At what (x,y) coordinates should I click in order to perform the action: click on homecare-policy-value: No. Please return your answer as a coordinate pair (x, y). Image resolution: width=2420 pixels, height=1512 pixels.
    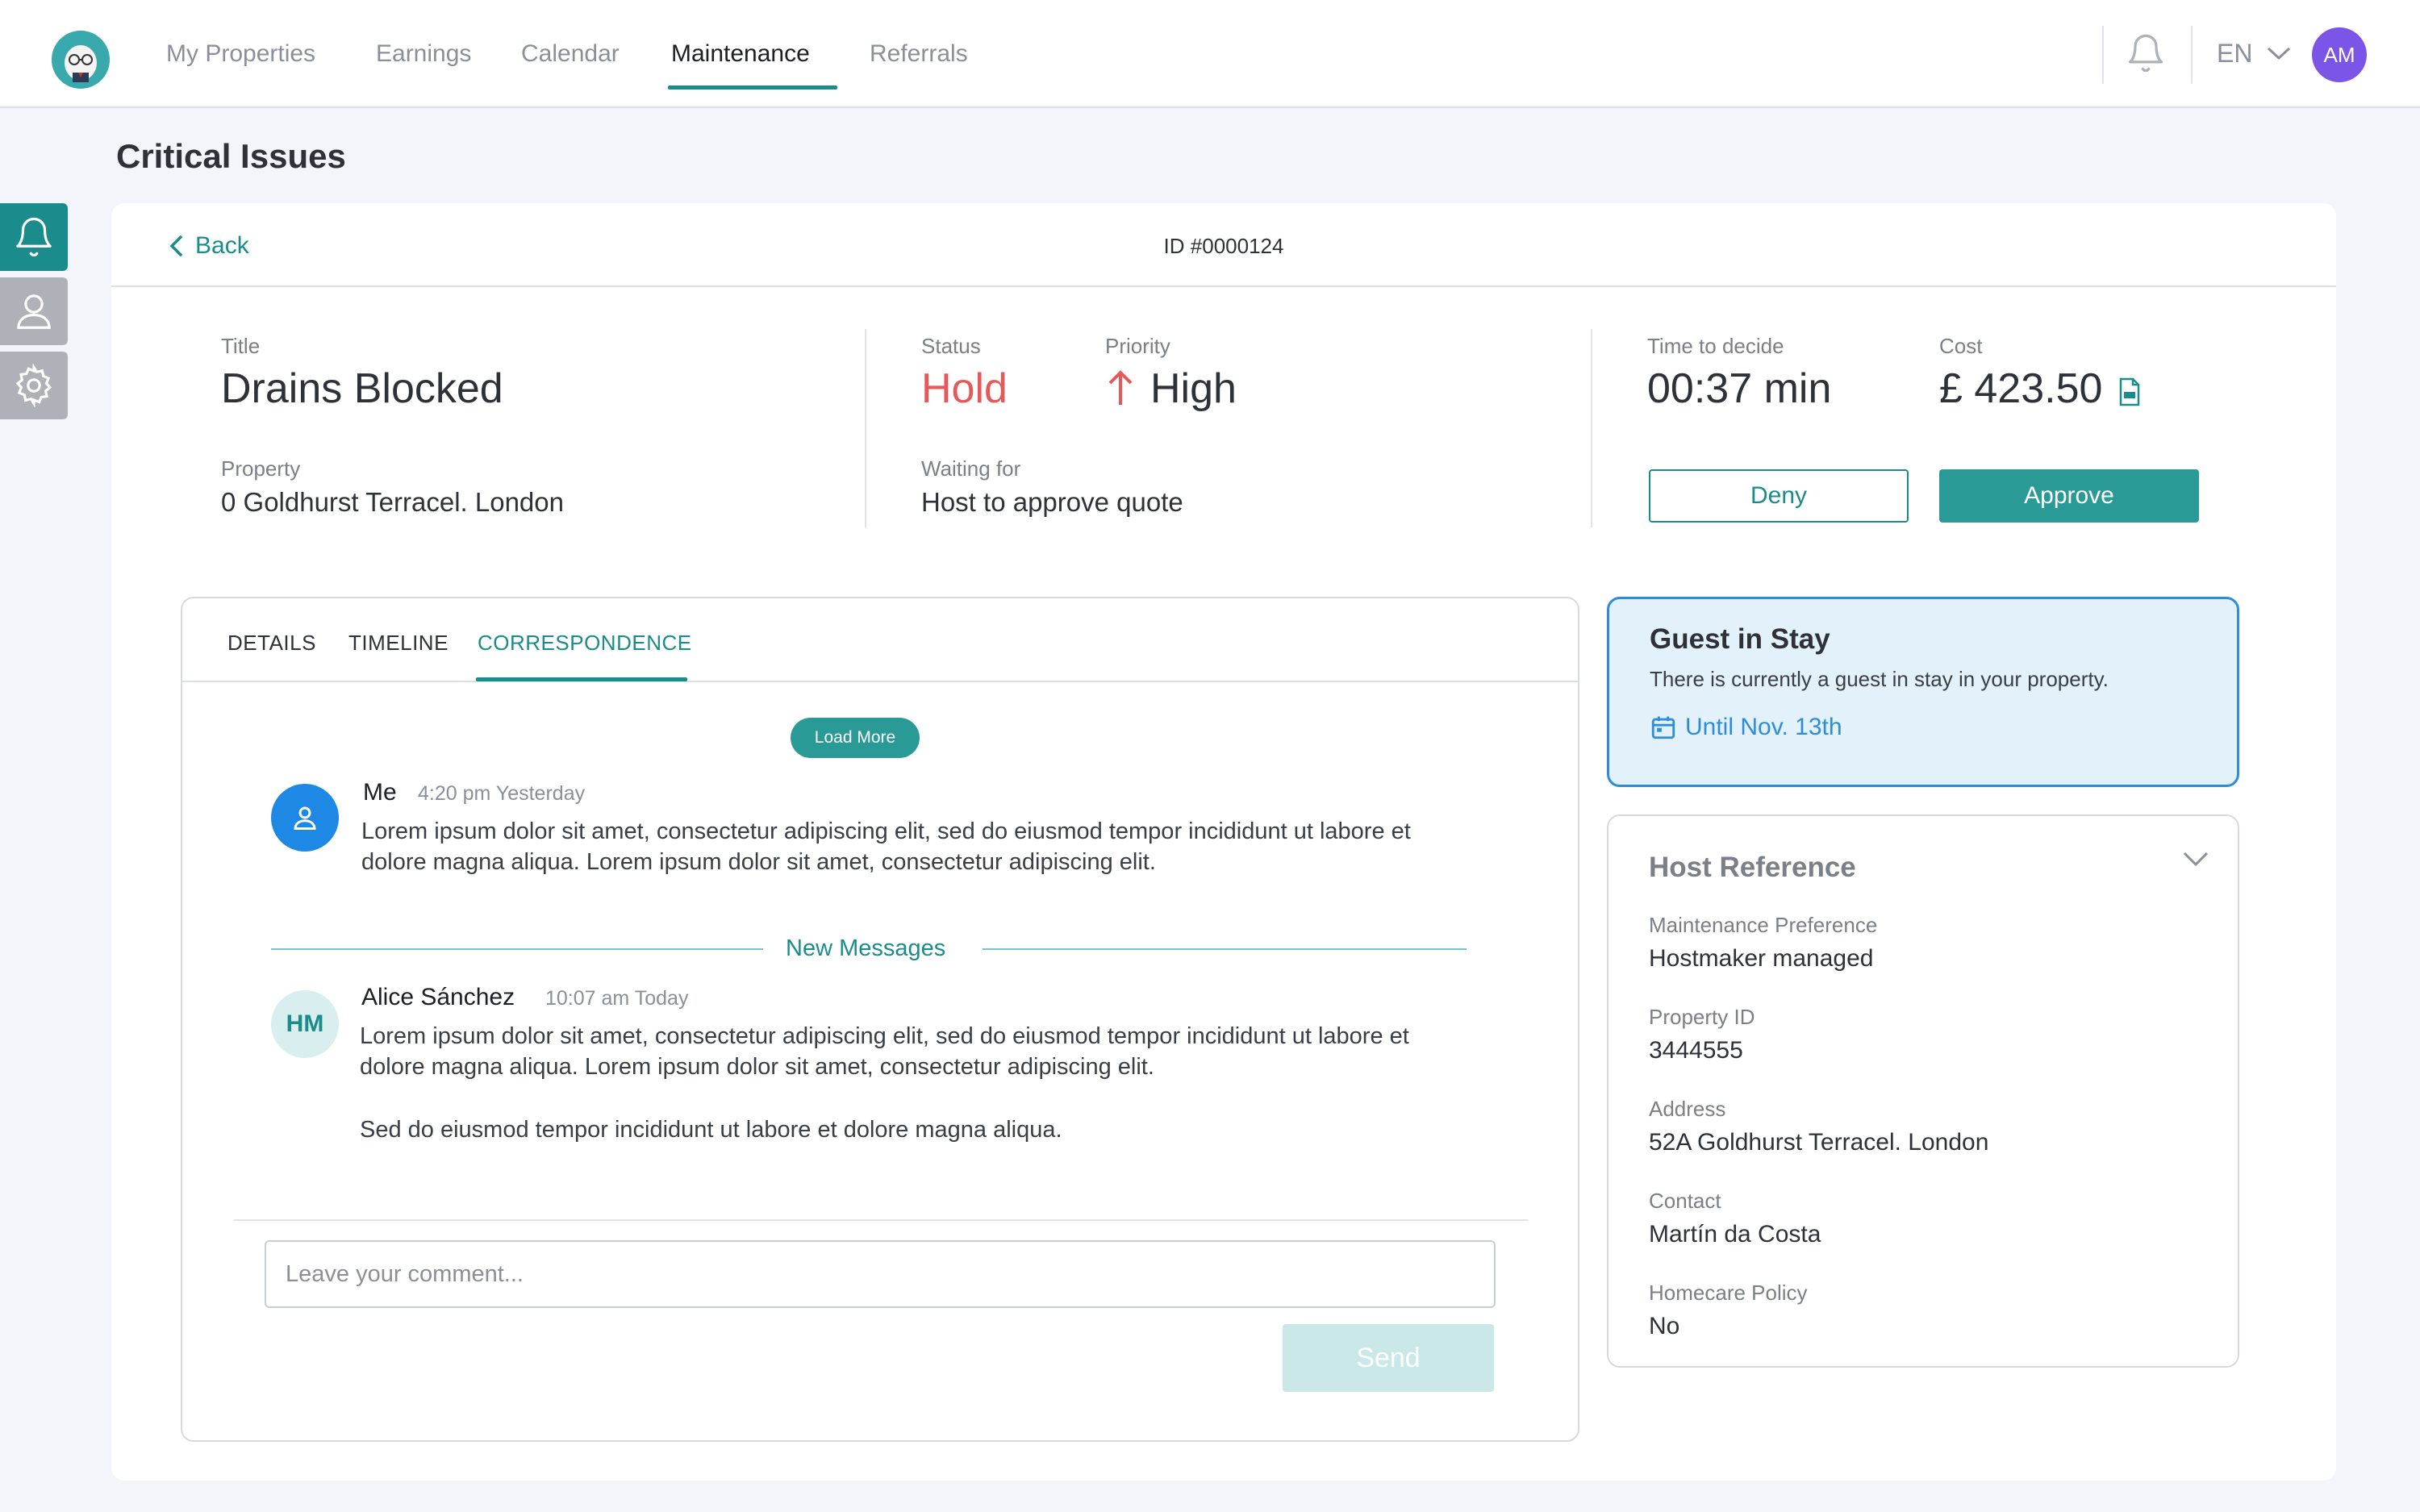
    Looking at the image, I should click on (1664, 1326).